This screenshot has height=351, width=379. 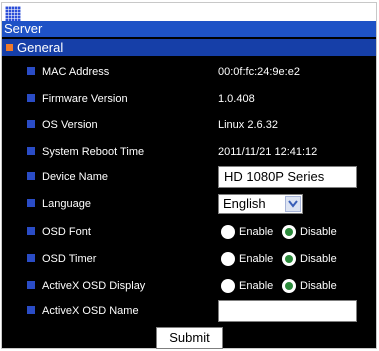 What do you see at coordinates (70, 125) in the screenshot?
I see `os-version-label: OS Version` at bounding box center [70, 125].